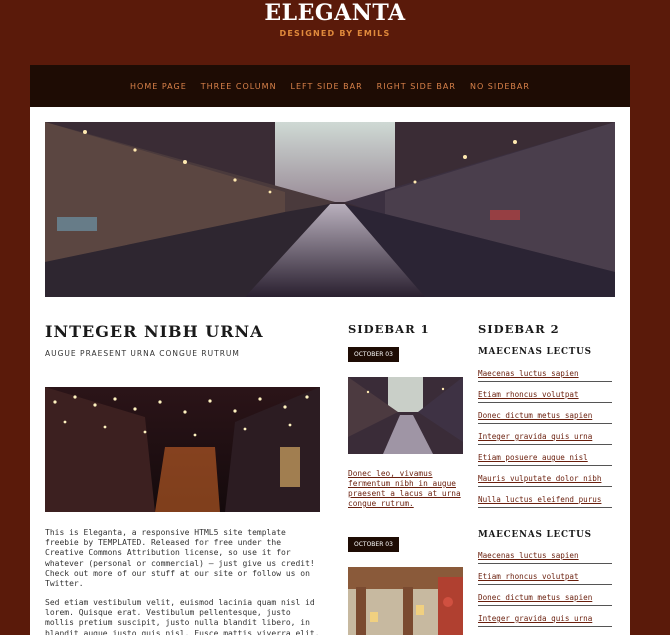 This screenshot has height=635, width=670. I want to click on article-subtitle: AUGUE PRAESENT URNA CONGUE RUTRUM, so click(142, 353).